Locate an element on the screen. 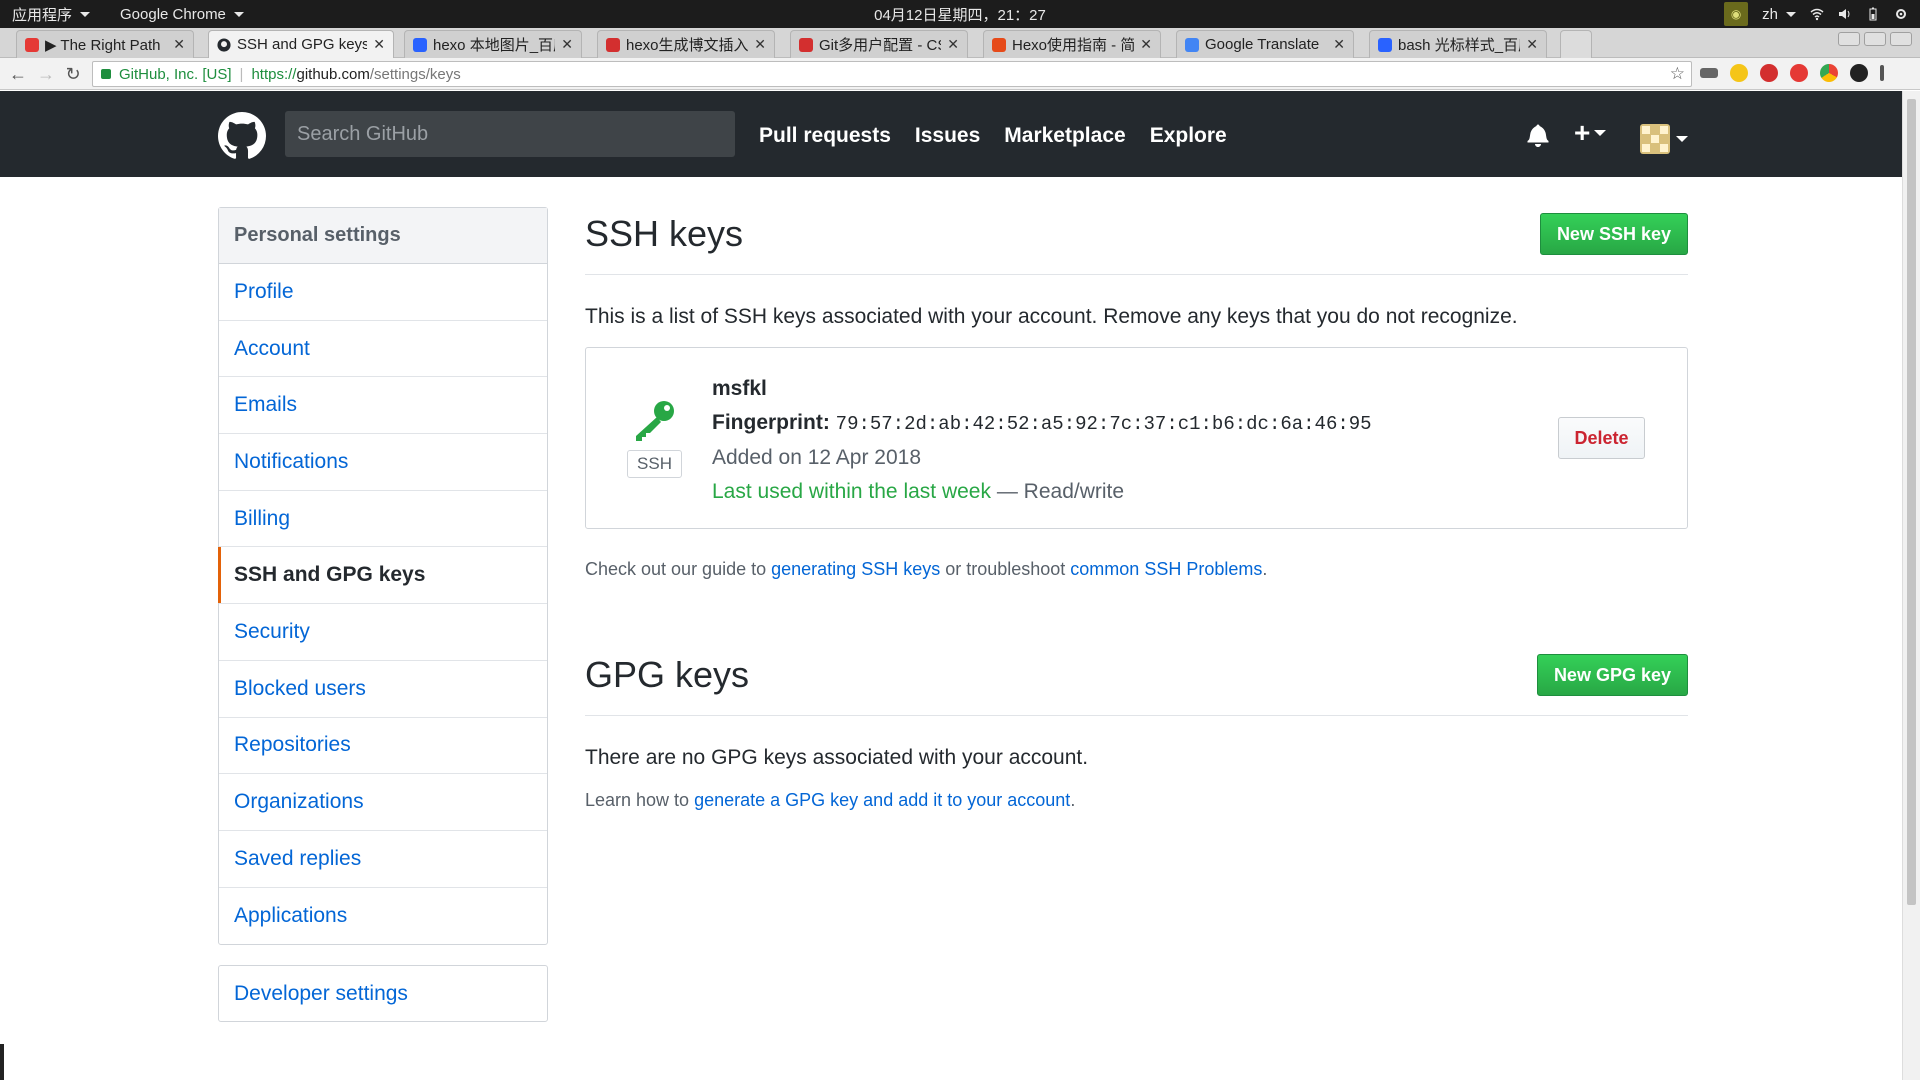 The width and height of the screenshot is (1920, 1080). sidebar-item-blocked-users: Blocked users is located at coordinates (383, 689).